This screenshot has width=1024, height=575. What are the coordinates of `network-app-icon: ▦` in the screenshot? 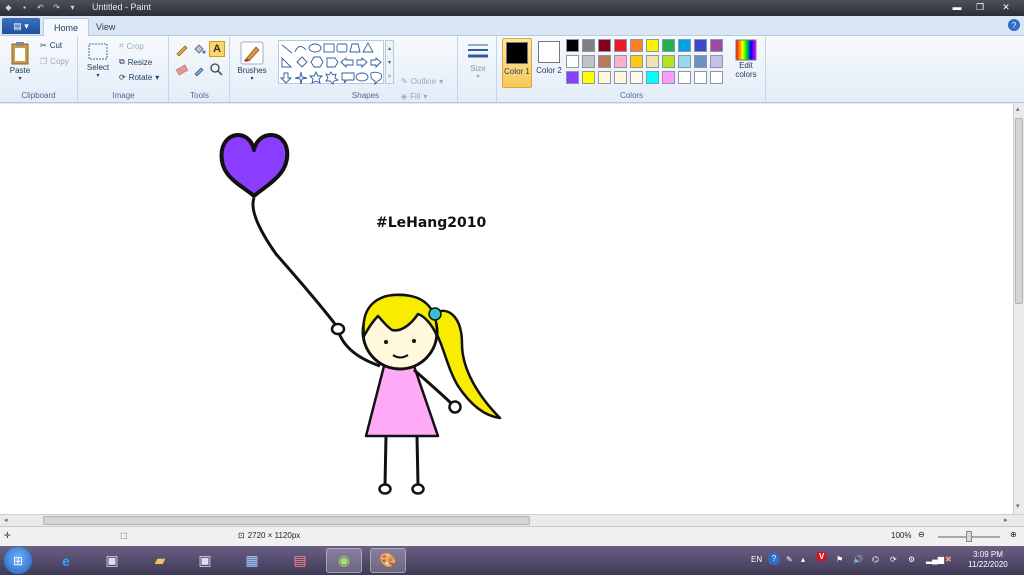 It's located at (252, 560).